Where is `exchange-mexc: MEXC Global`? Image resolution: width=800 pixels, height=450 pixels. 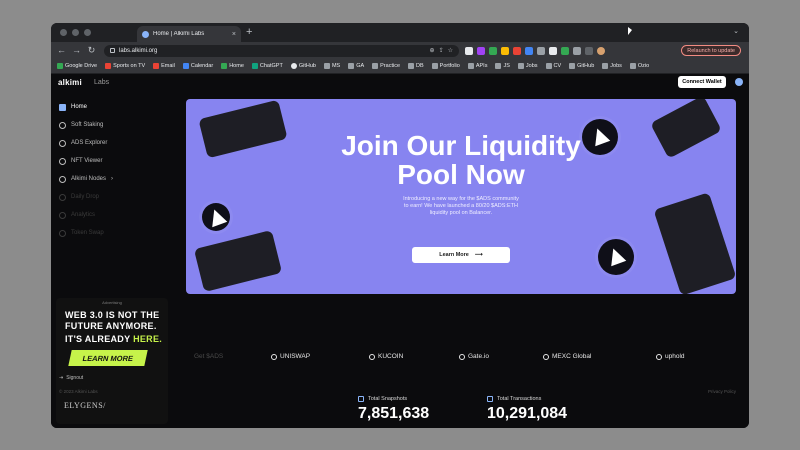
exchange-mexc: MEXC Global is located at coordinates (567, 356).